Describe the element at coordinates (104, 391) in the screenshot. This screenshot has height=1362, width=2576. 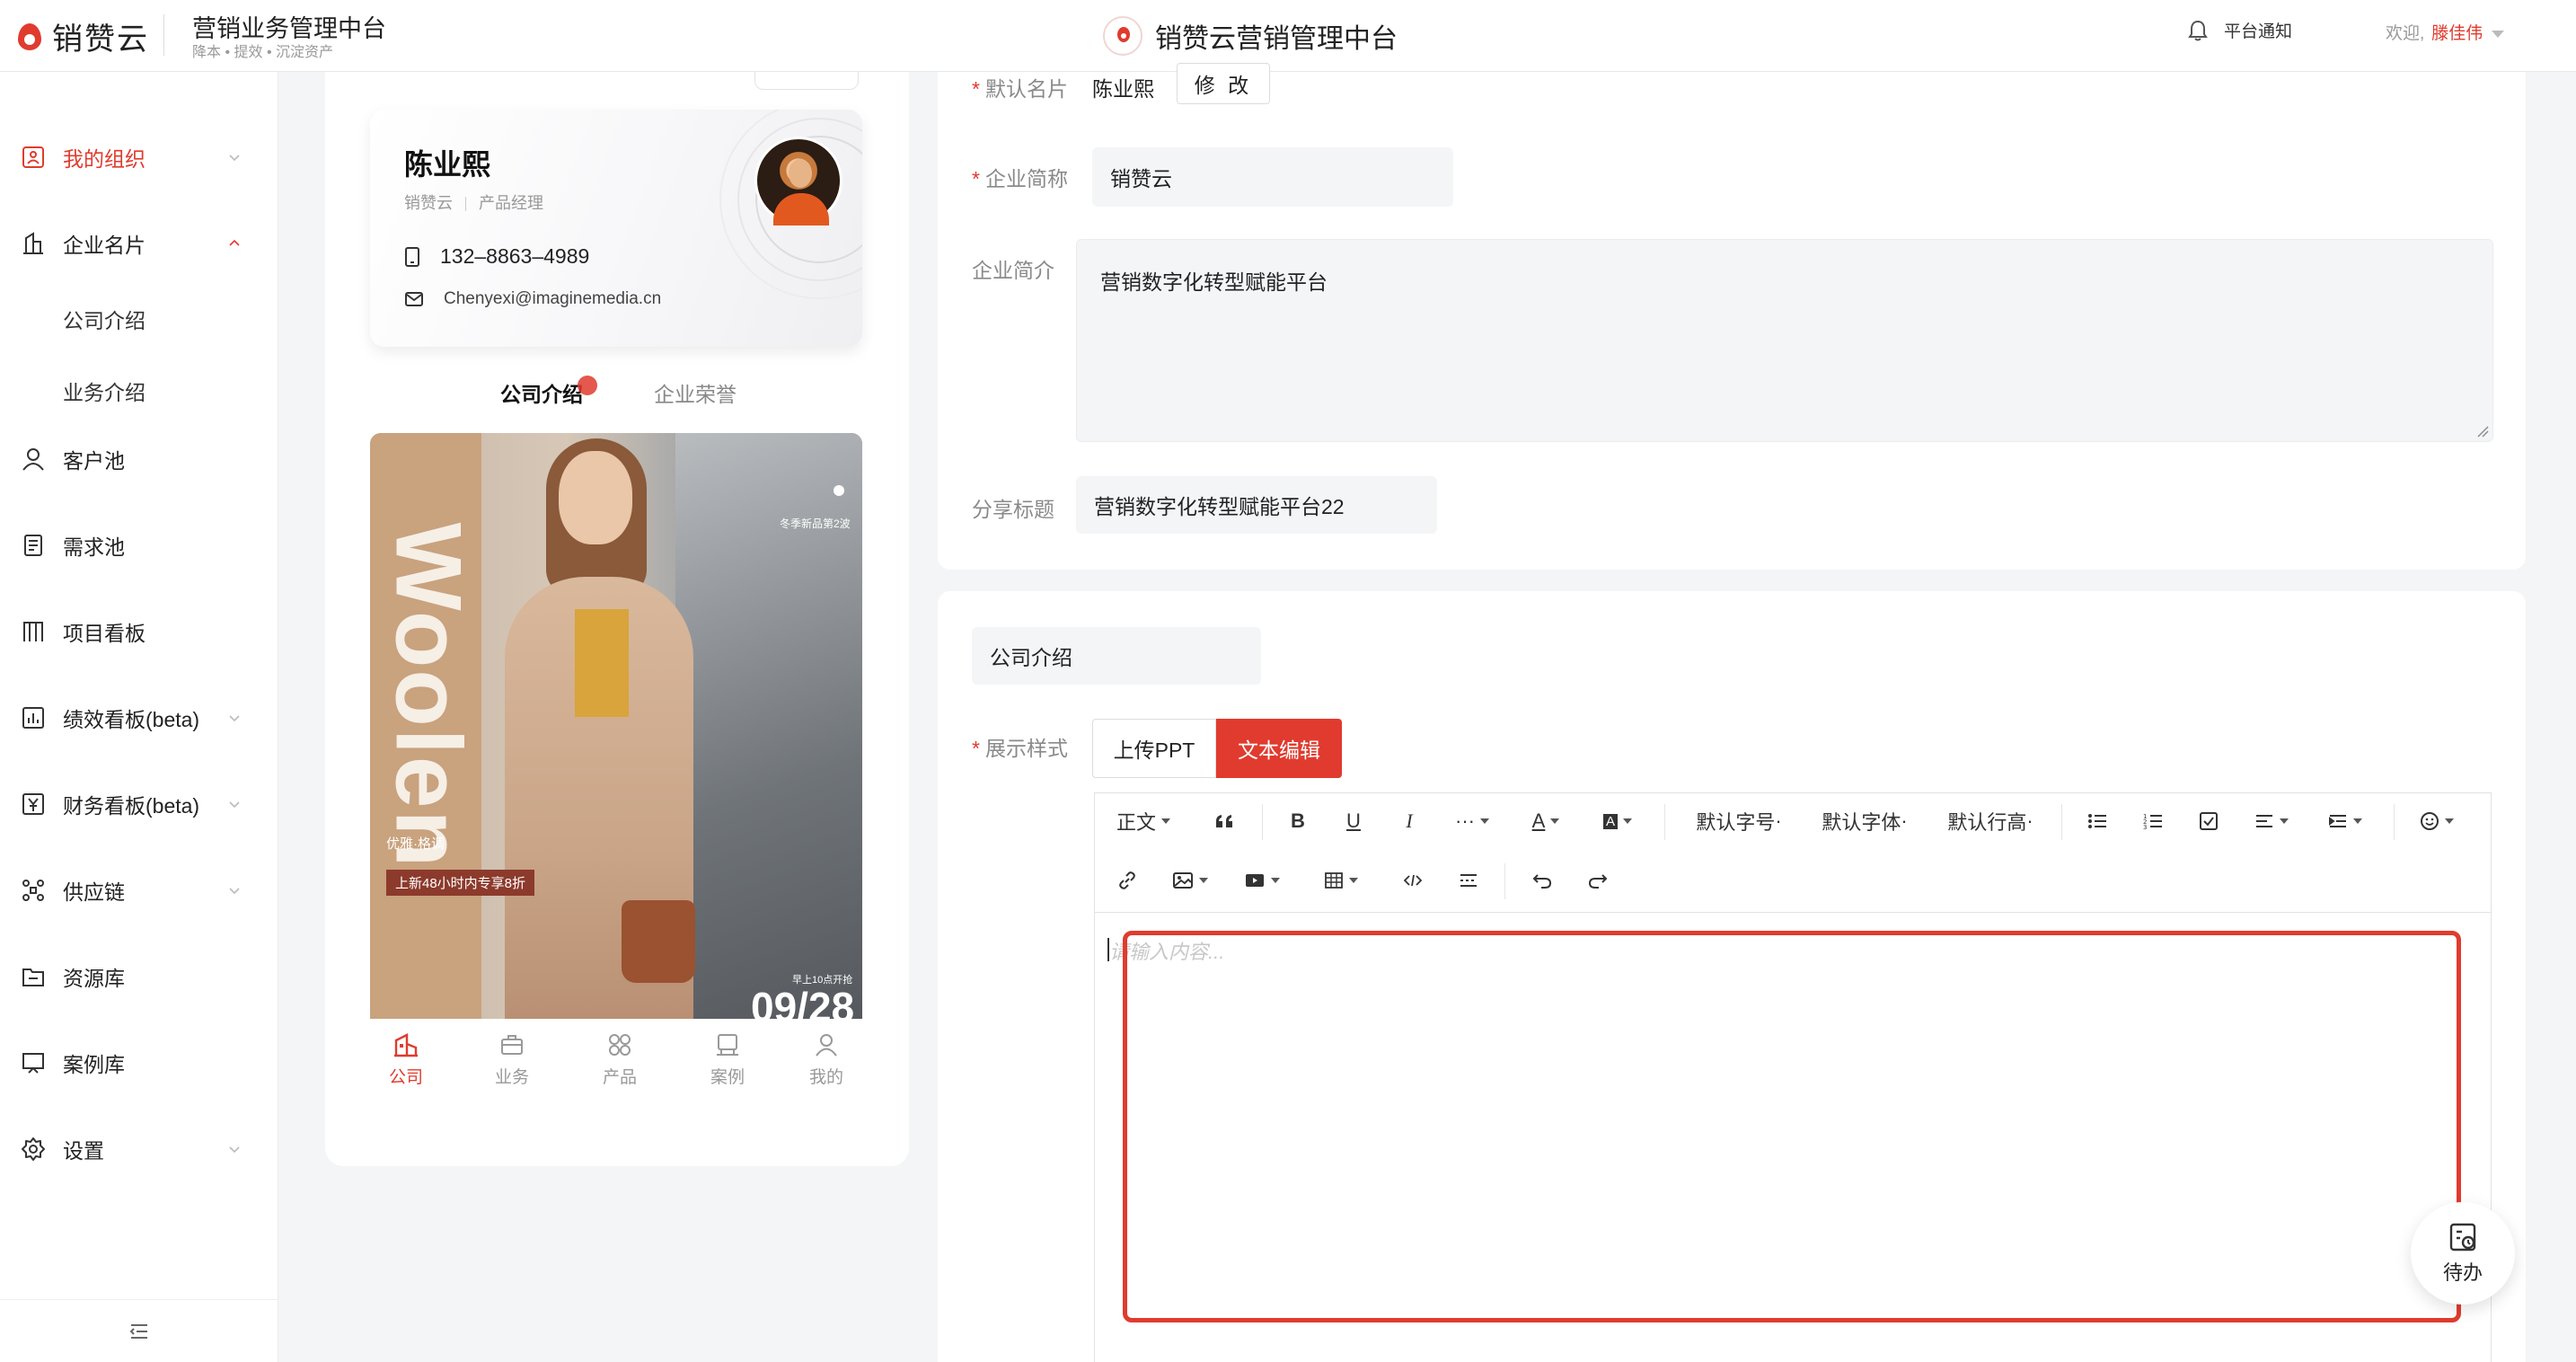
I see `sidebar-subitem-business-intro: 业务介绍` at that location.